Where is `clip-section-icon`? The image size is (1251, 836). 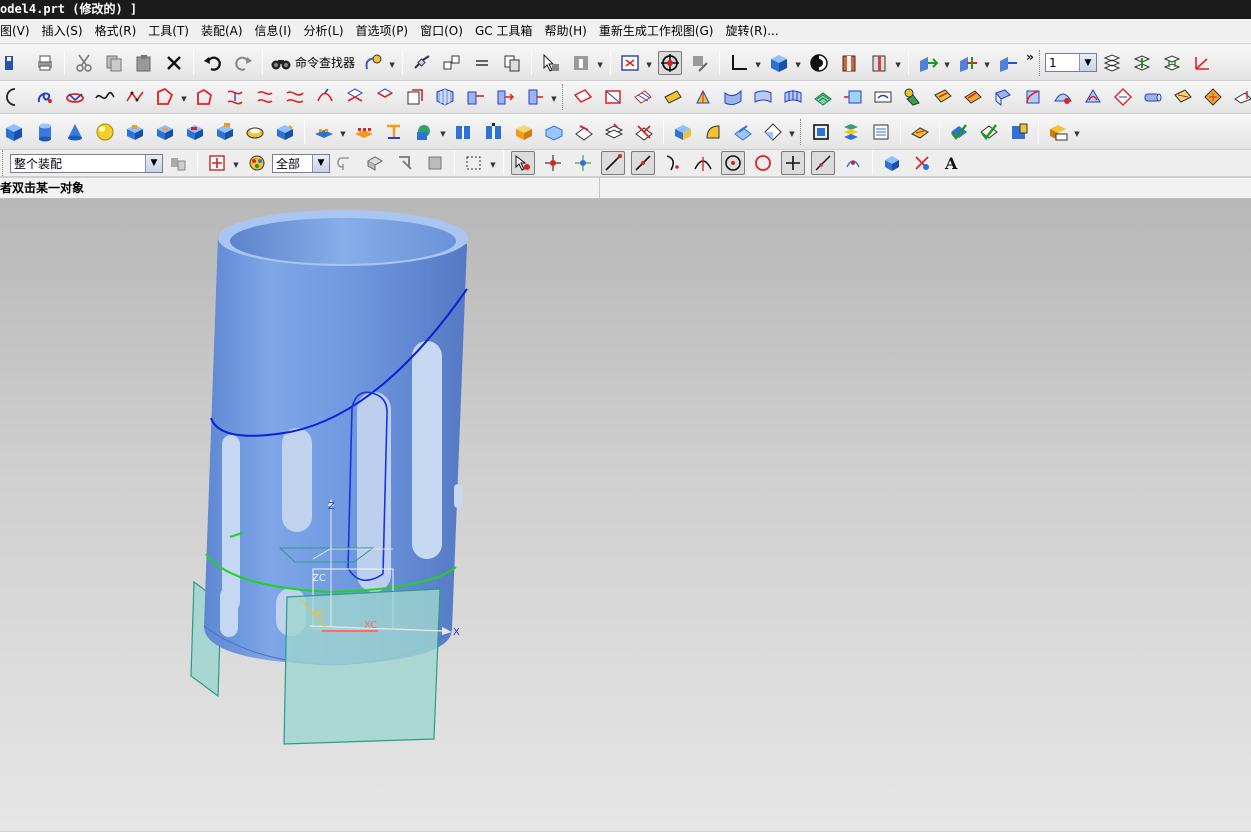
clip-section-icon is located at coordinates (879, 63).